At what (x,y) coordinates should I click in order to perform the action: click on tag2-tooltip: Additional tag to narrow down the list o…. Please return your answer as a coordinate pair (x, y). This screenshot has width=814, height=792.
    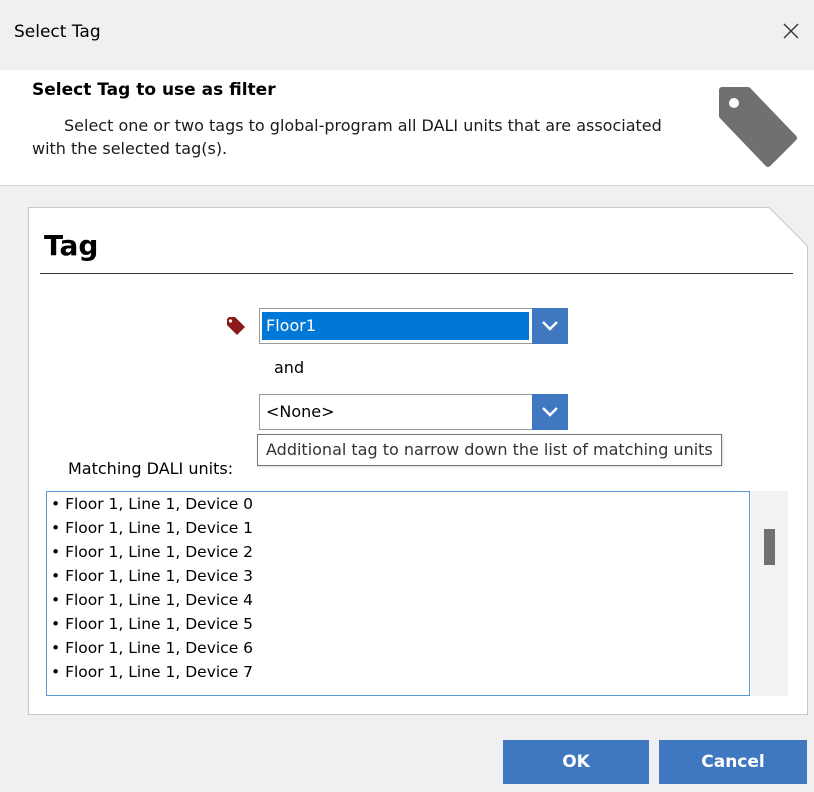
    Looking at the image, I should click on (489, 450).